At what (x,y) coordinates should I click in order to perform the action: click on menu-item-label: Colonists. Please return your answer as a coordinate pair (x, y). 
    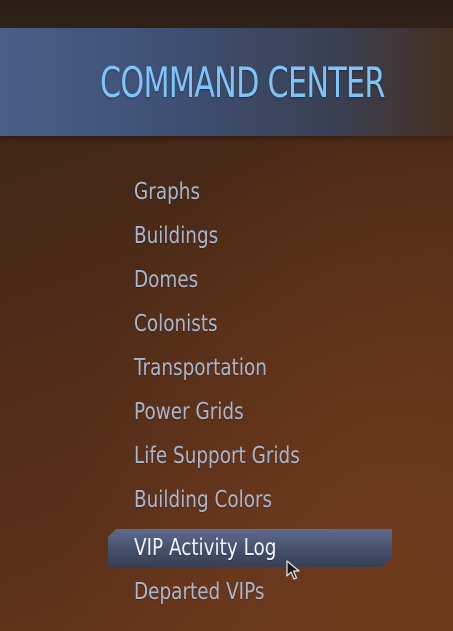
    Looking at the image, I should click on (176, 324).